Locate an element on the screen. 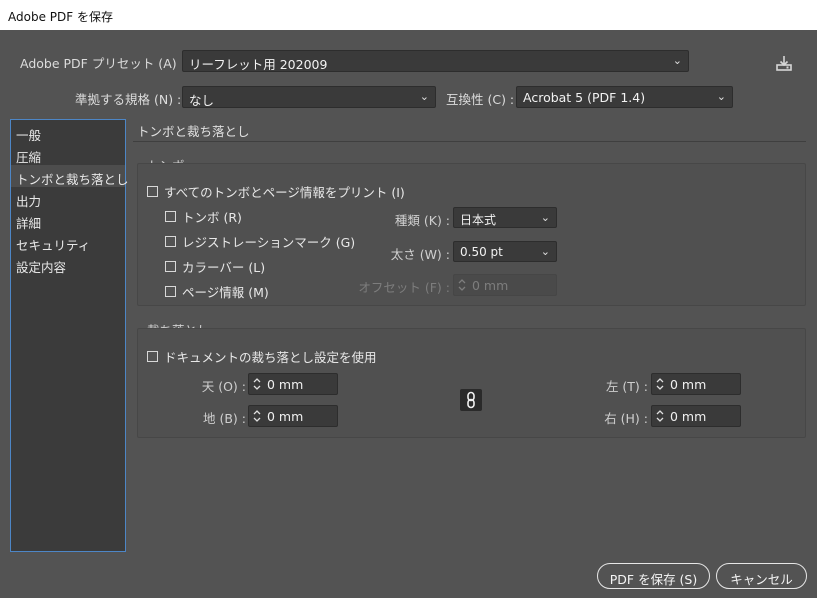 The height and width of the screenshot is (598, 817). bleed-right-stepper: 0 mm is located at coordinates (696, 416).